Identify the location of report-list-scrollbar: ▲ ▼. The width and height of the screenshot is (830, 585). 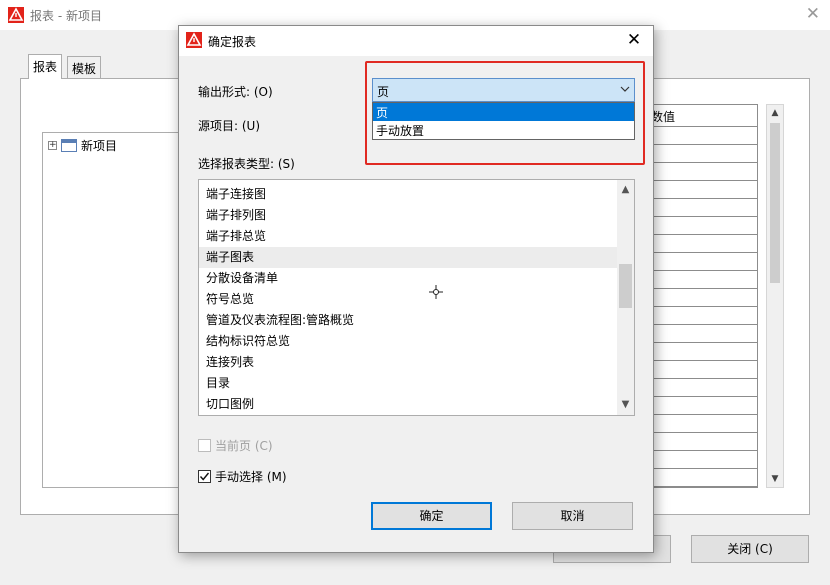
(625, 297).